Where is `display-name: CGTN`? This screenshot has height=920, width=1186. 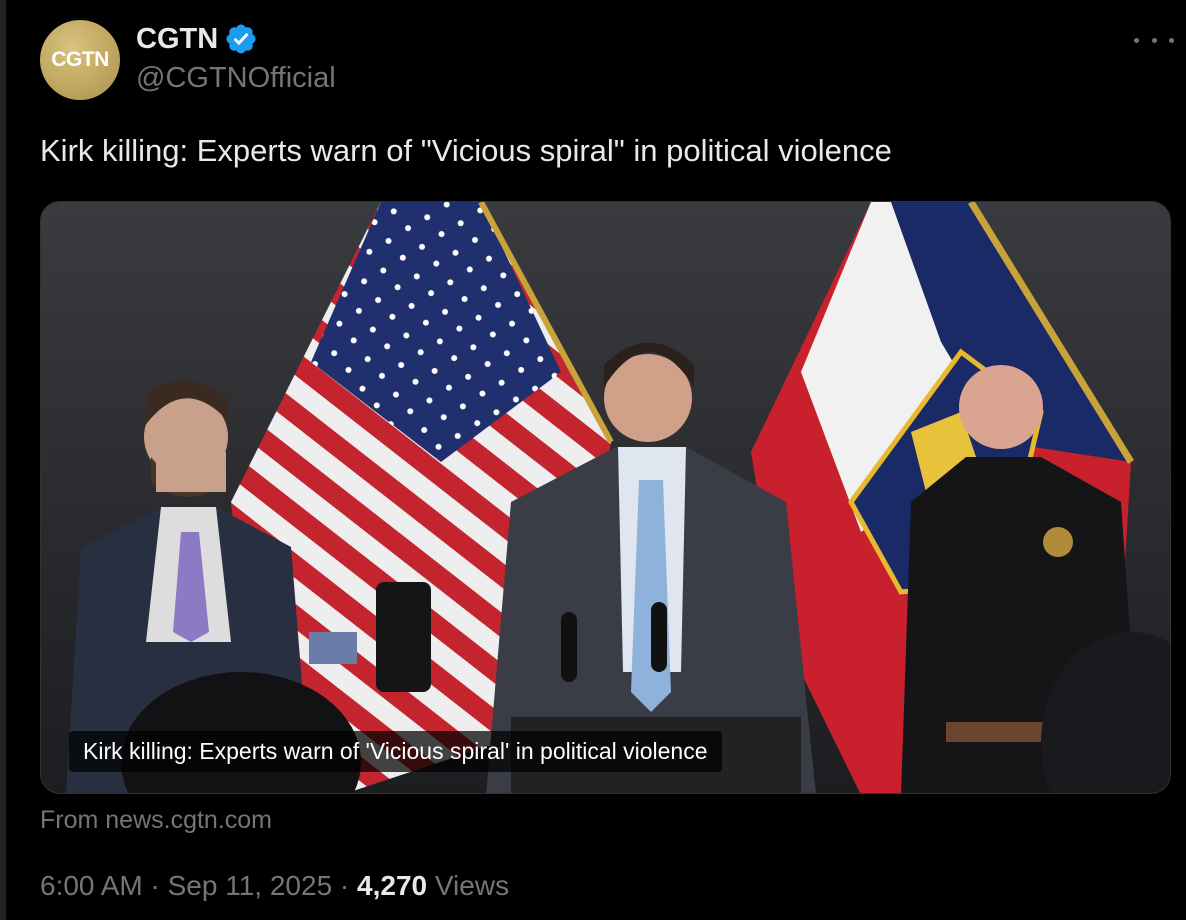
display-name: CGTN is located at coordinates (177, 39).